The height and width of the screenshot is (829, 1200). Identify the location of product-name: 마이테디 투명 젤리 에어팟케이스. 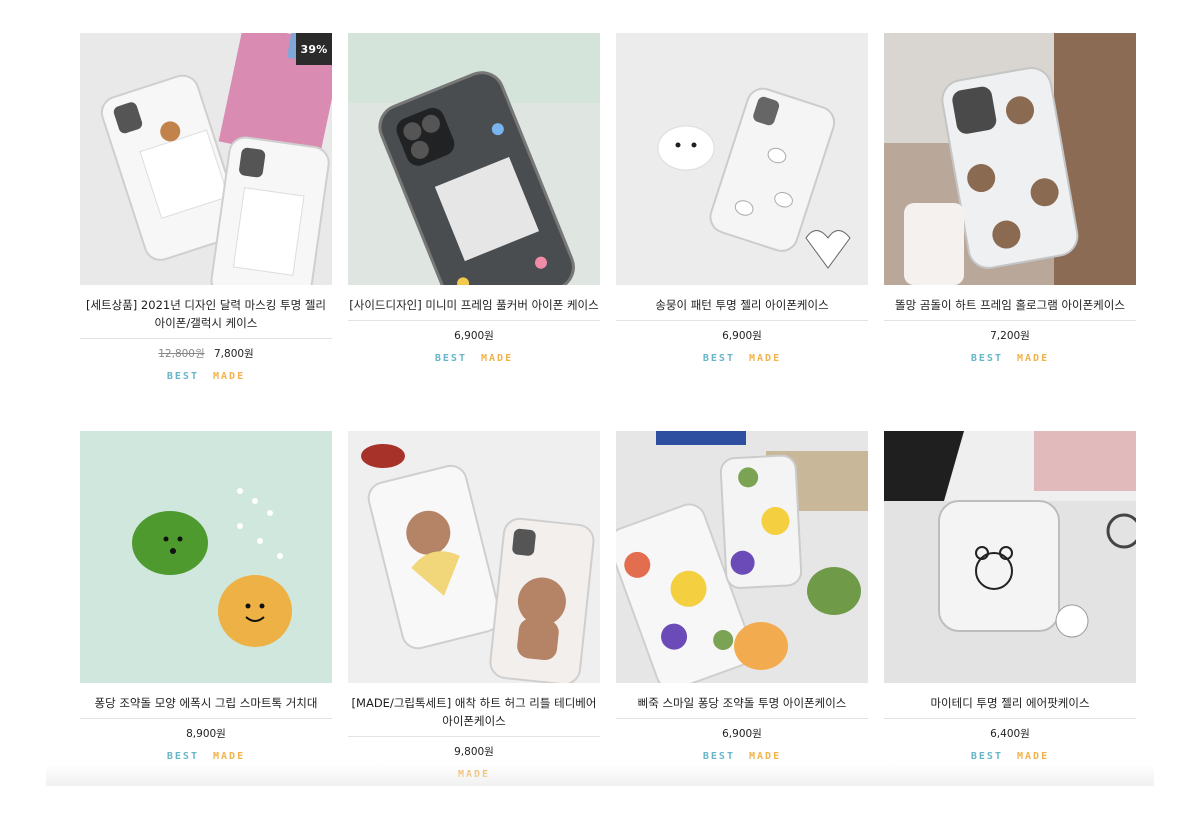
(1010, 706).